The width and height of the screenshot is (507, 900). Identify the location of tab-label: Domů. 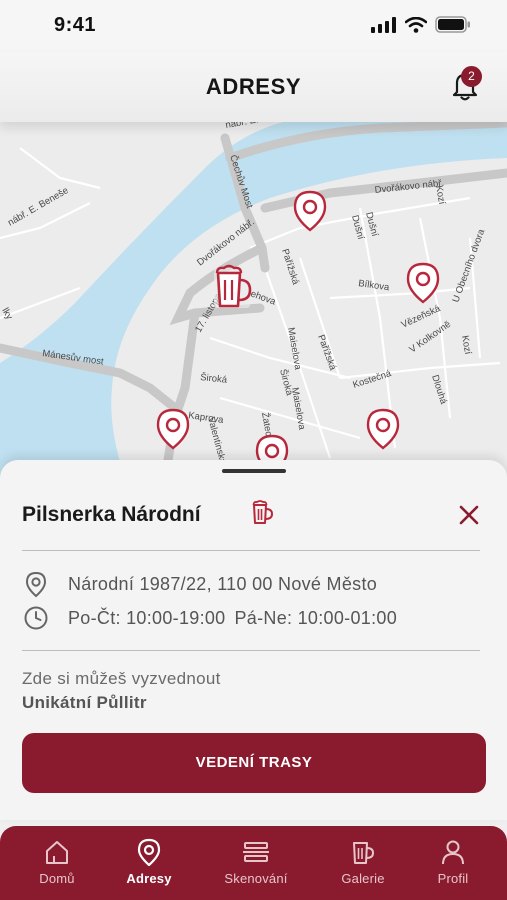
(57, 878).